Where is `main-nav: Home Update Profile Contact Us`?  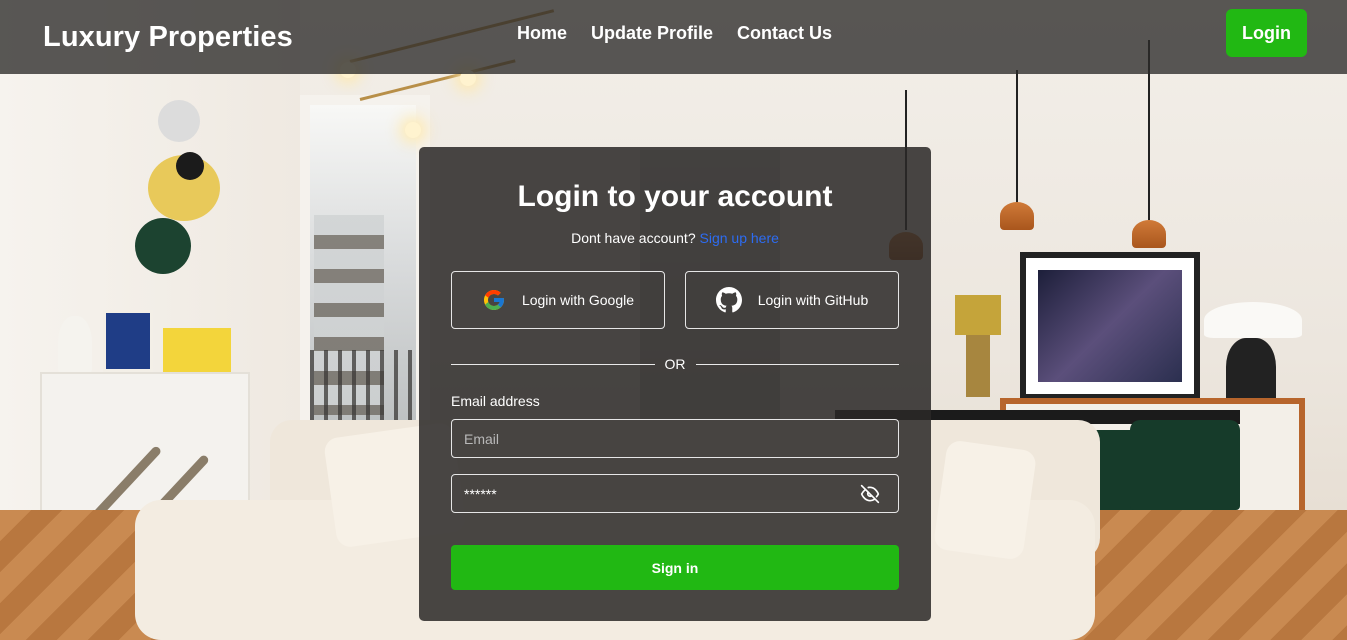
main-nav: Home Update Profile Contact Us is located at coordinates (674, 33).